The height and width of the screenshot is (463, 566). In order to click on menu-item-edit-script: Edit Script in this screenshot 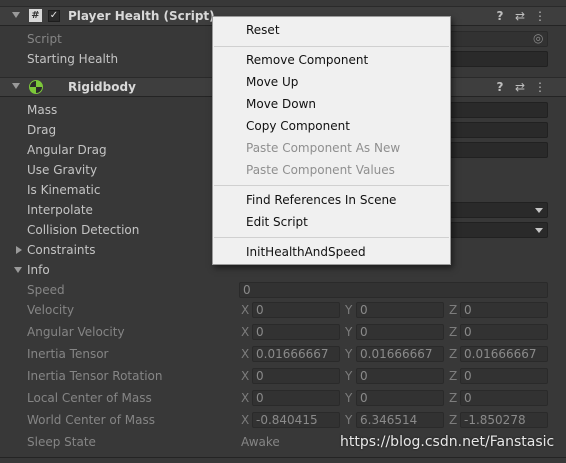, I will do `click(277, 222)`.